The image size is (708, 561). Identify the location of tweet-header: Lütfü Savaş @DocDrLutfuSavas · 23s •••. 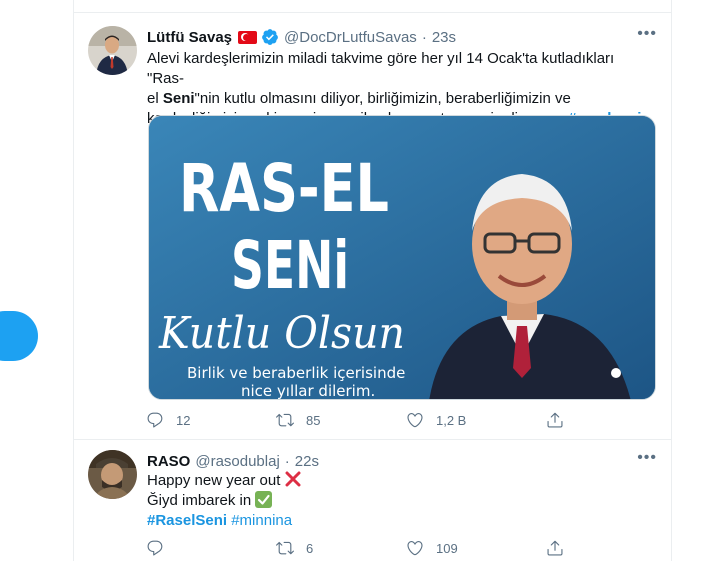
(402, 36).